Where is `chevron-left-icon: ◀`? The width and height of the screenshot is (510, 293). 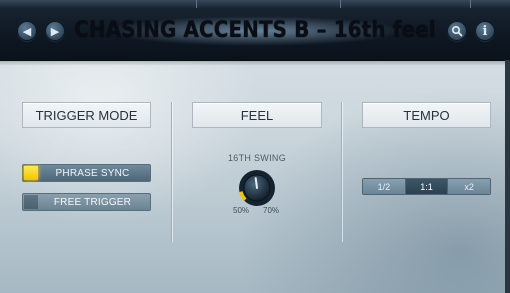
chevron-left-icon: ◀ is located at coordinates (27, 31).